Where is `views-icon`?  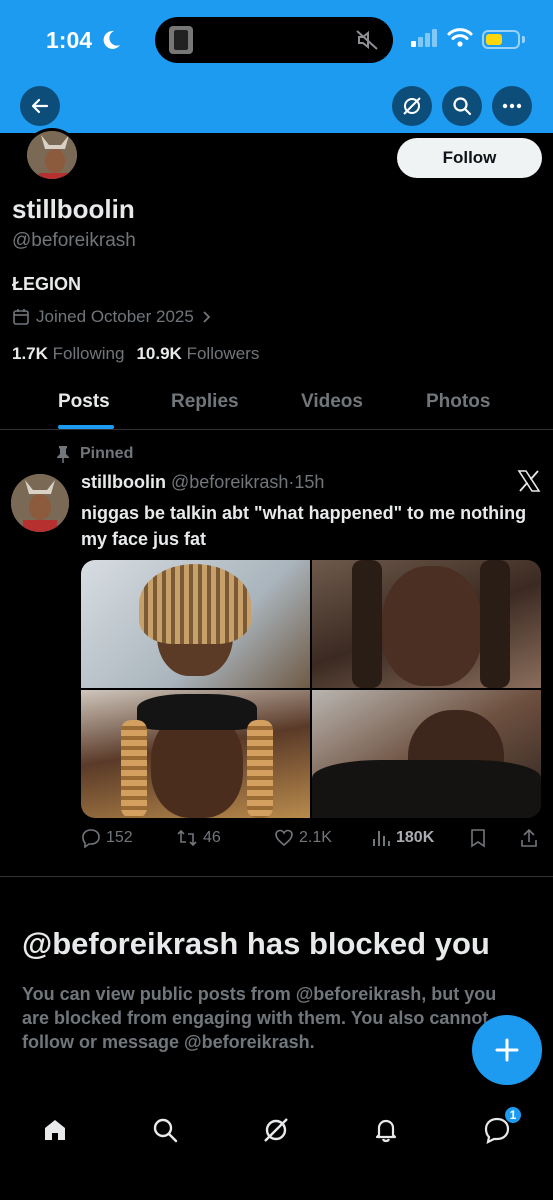
views-icon is located at coordinates (381, 838).